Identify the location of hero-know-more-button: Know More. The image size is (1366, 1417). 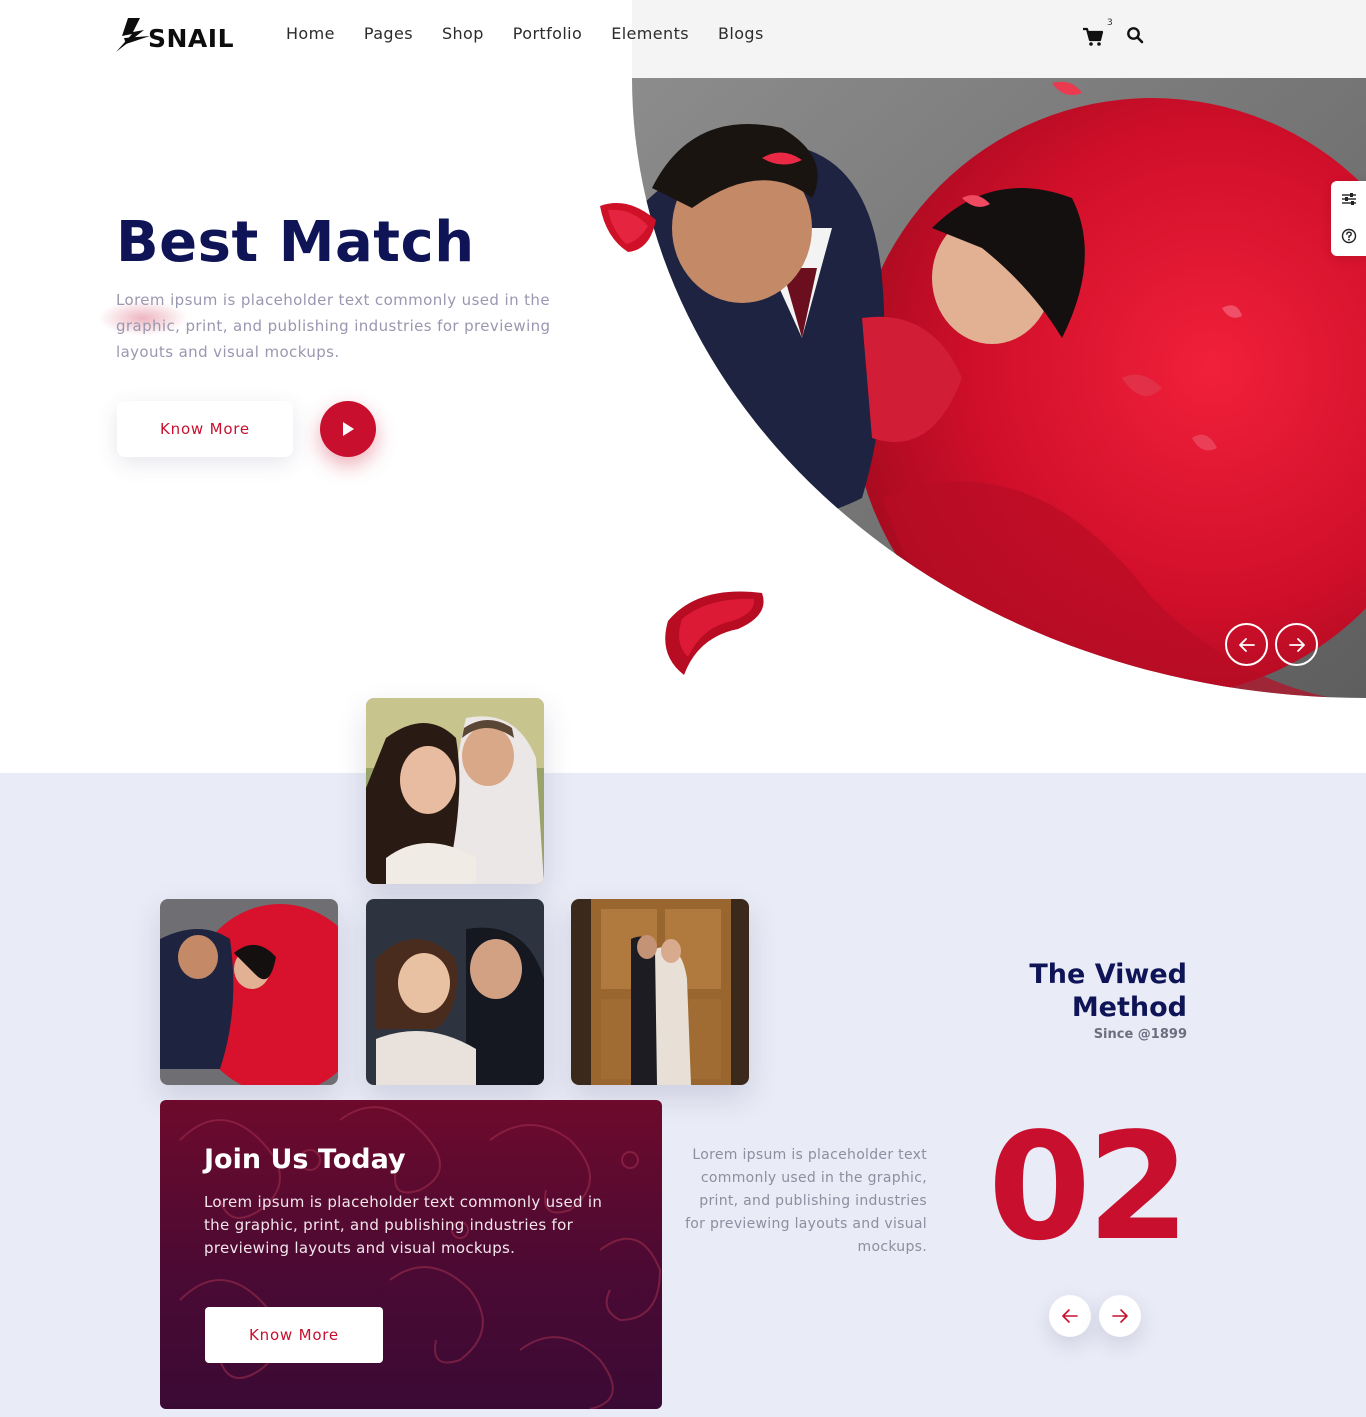
(205, 429).